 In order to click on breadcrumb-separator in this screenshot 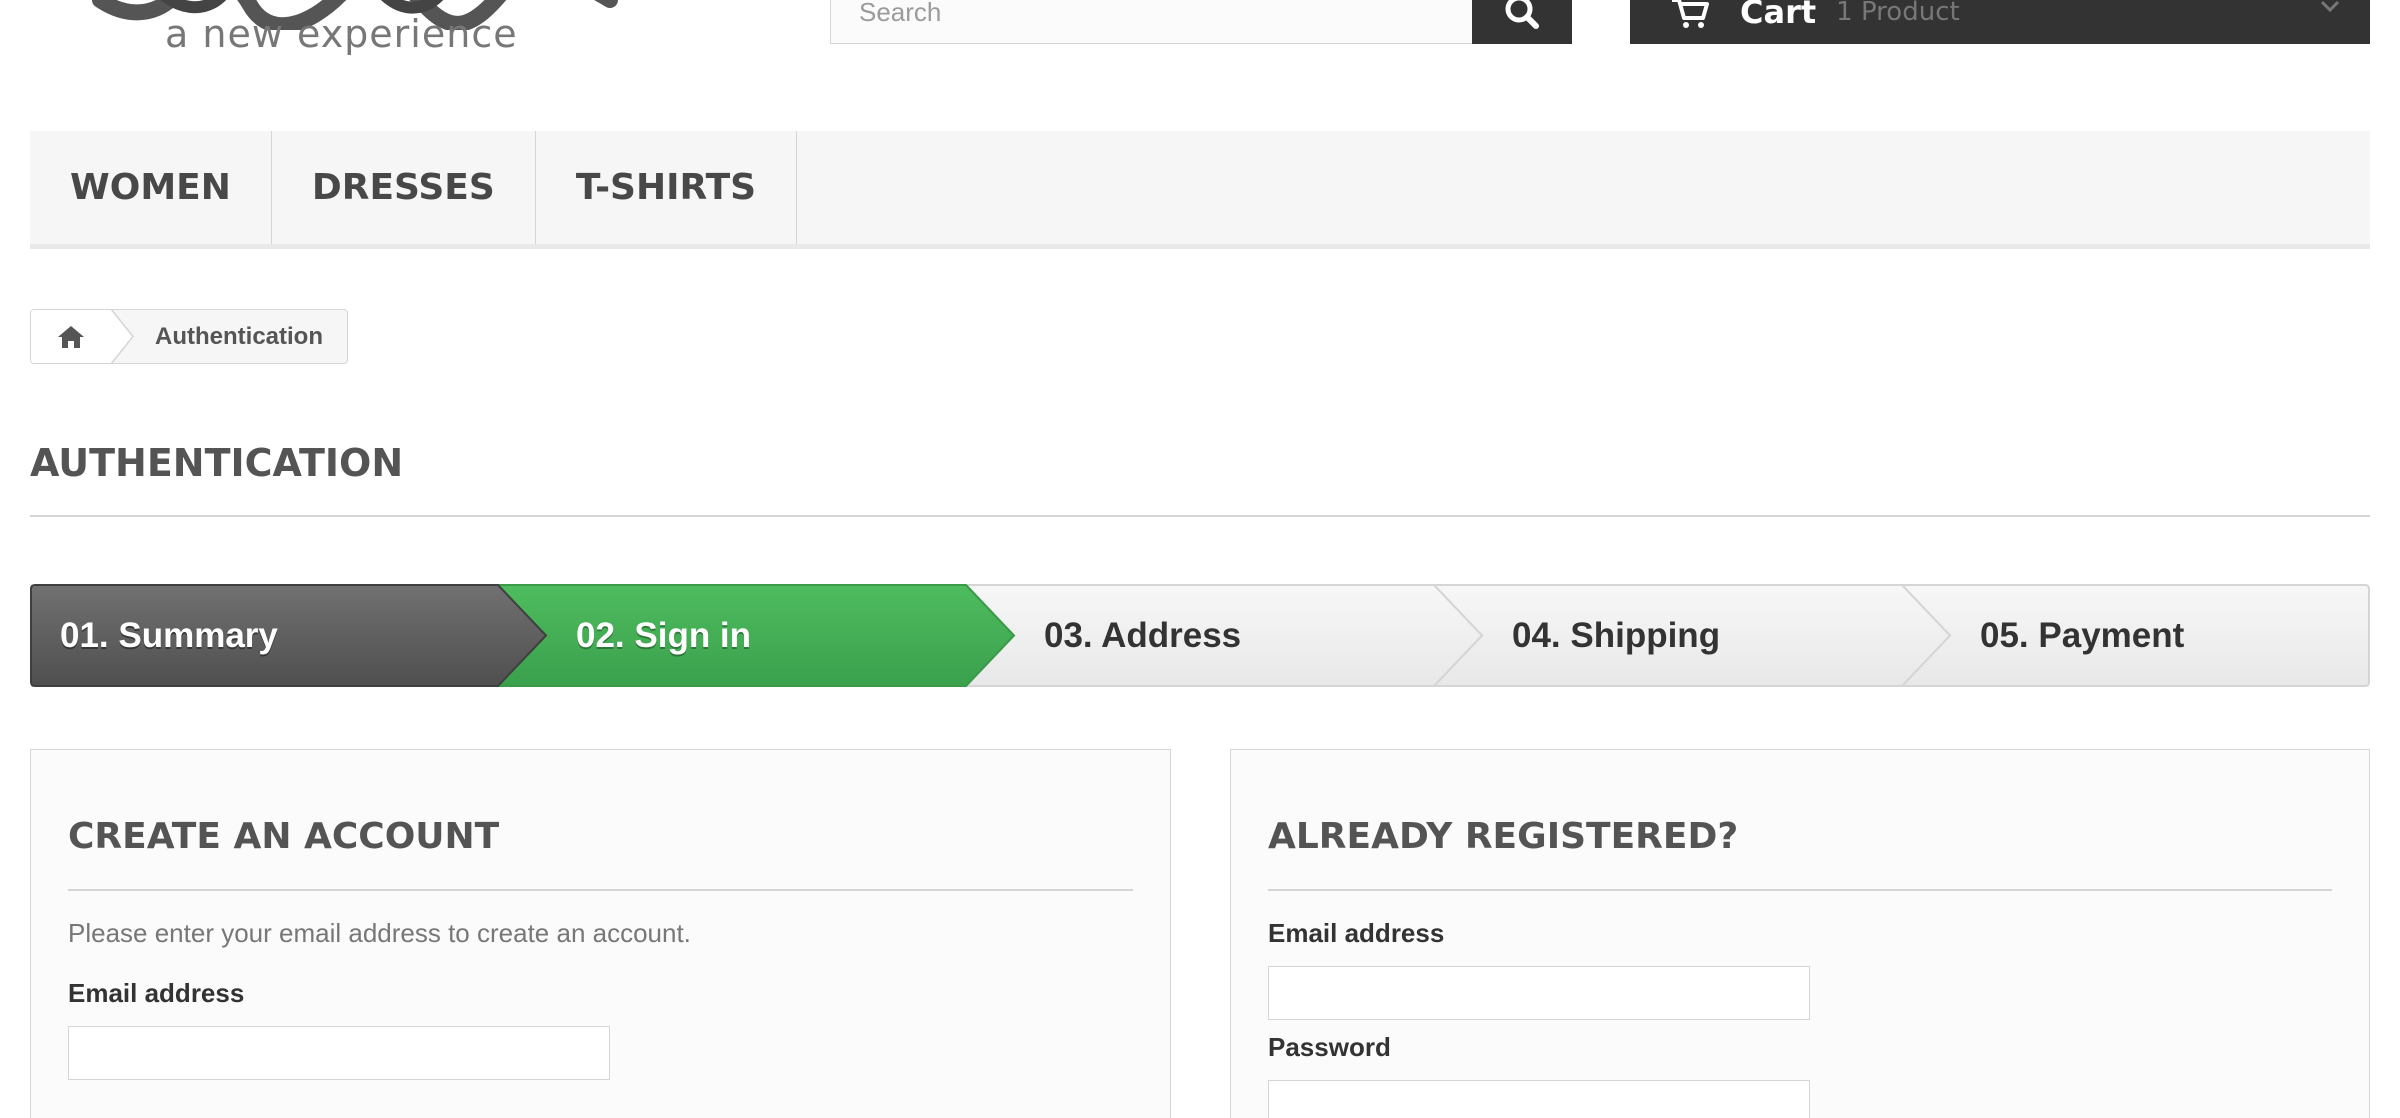, I will do `click(122, 336)`.